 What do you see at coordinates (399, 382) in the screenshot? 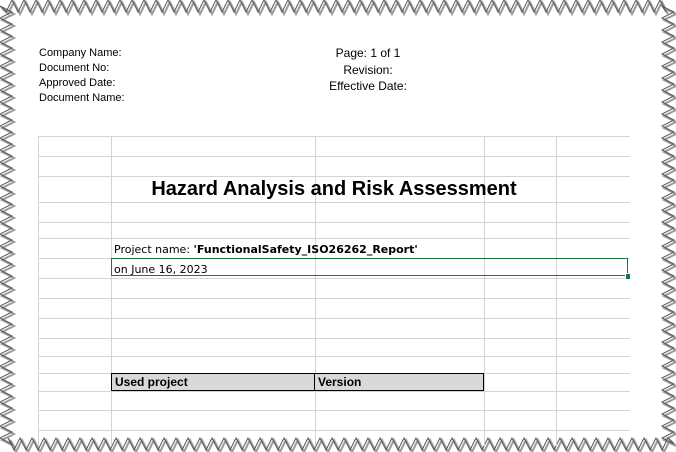
I see `version-header: Version` at bounding box center [399, 382].